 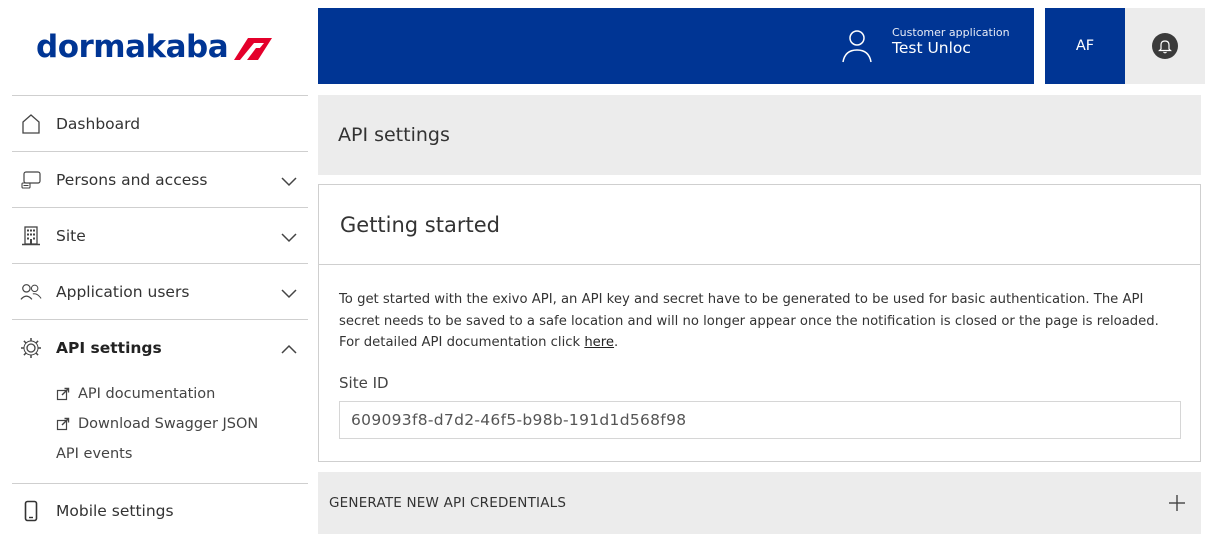 What do you see at coordinates (98, 123) in the screenshot?
I see `sidebar-item-label: Dashboard` at bounding box center [98, 123].